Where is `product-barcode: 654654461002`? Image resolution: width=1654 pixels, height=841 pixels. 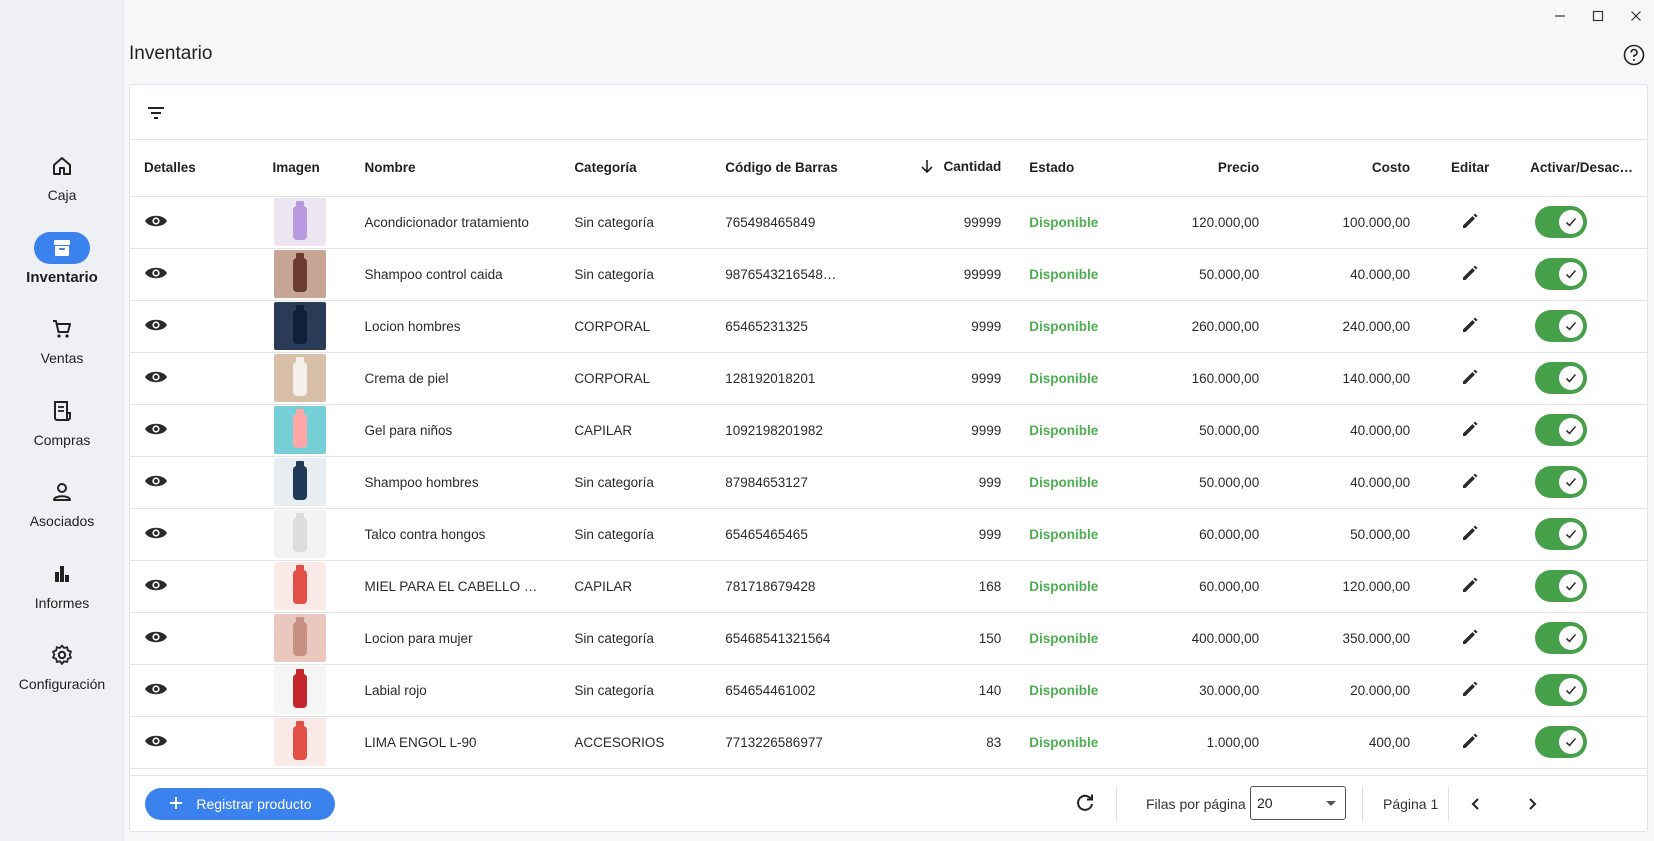
product-barcode: 654654461002 is located at coordinates (796, 690).